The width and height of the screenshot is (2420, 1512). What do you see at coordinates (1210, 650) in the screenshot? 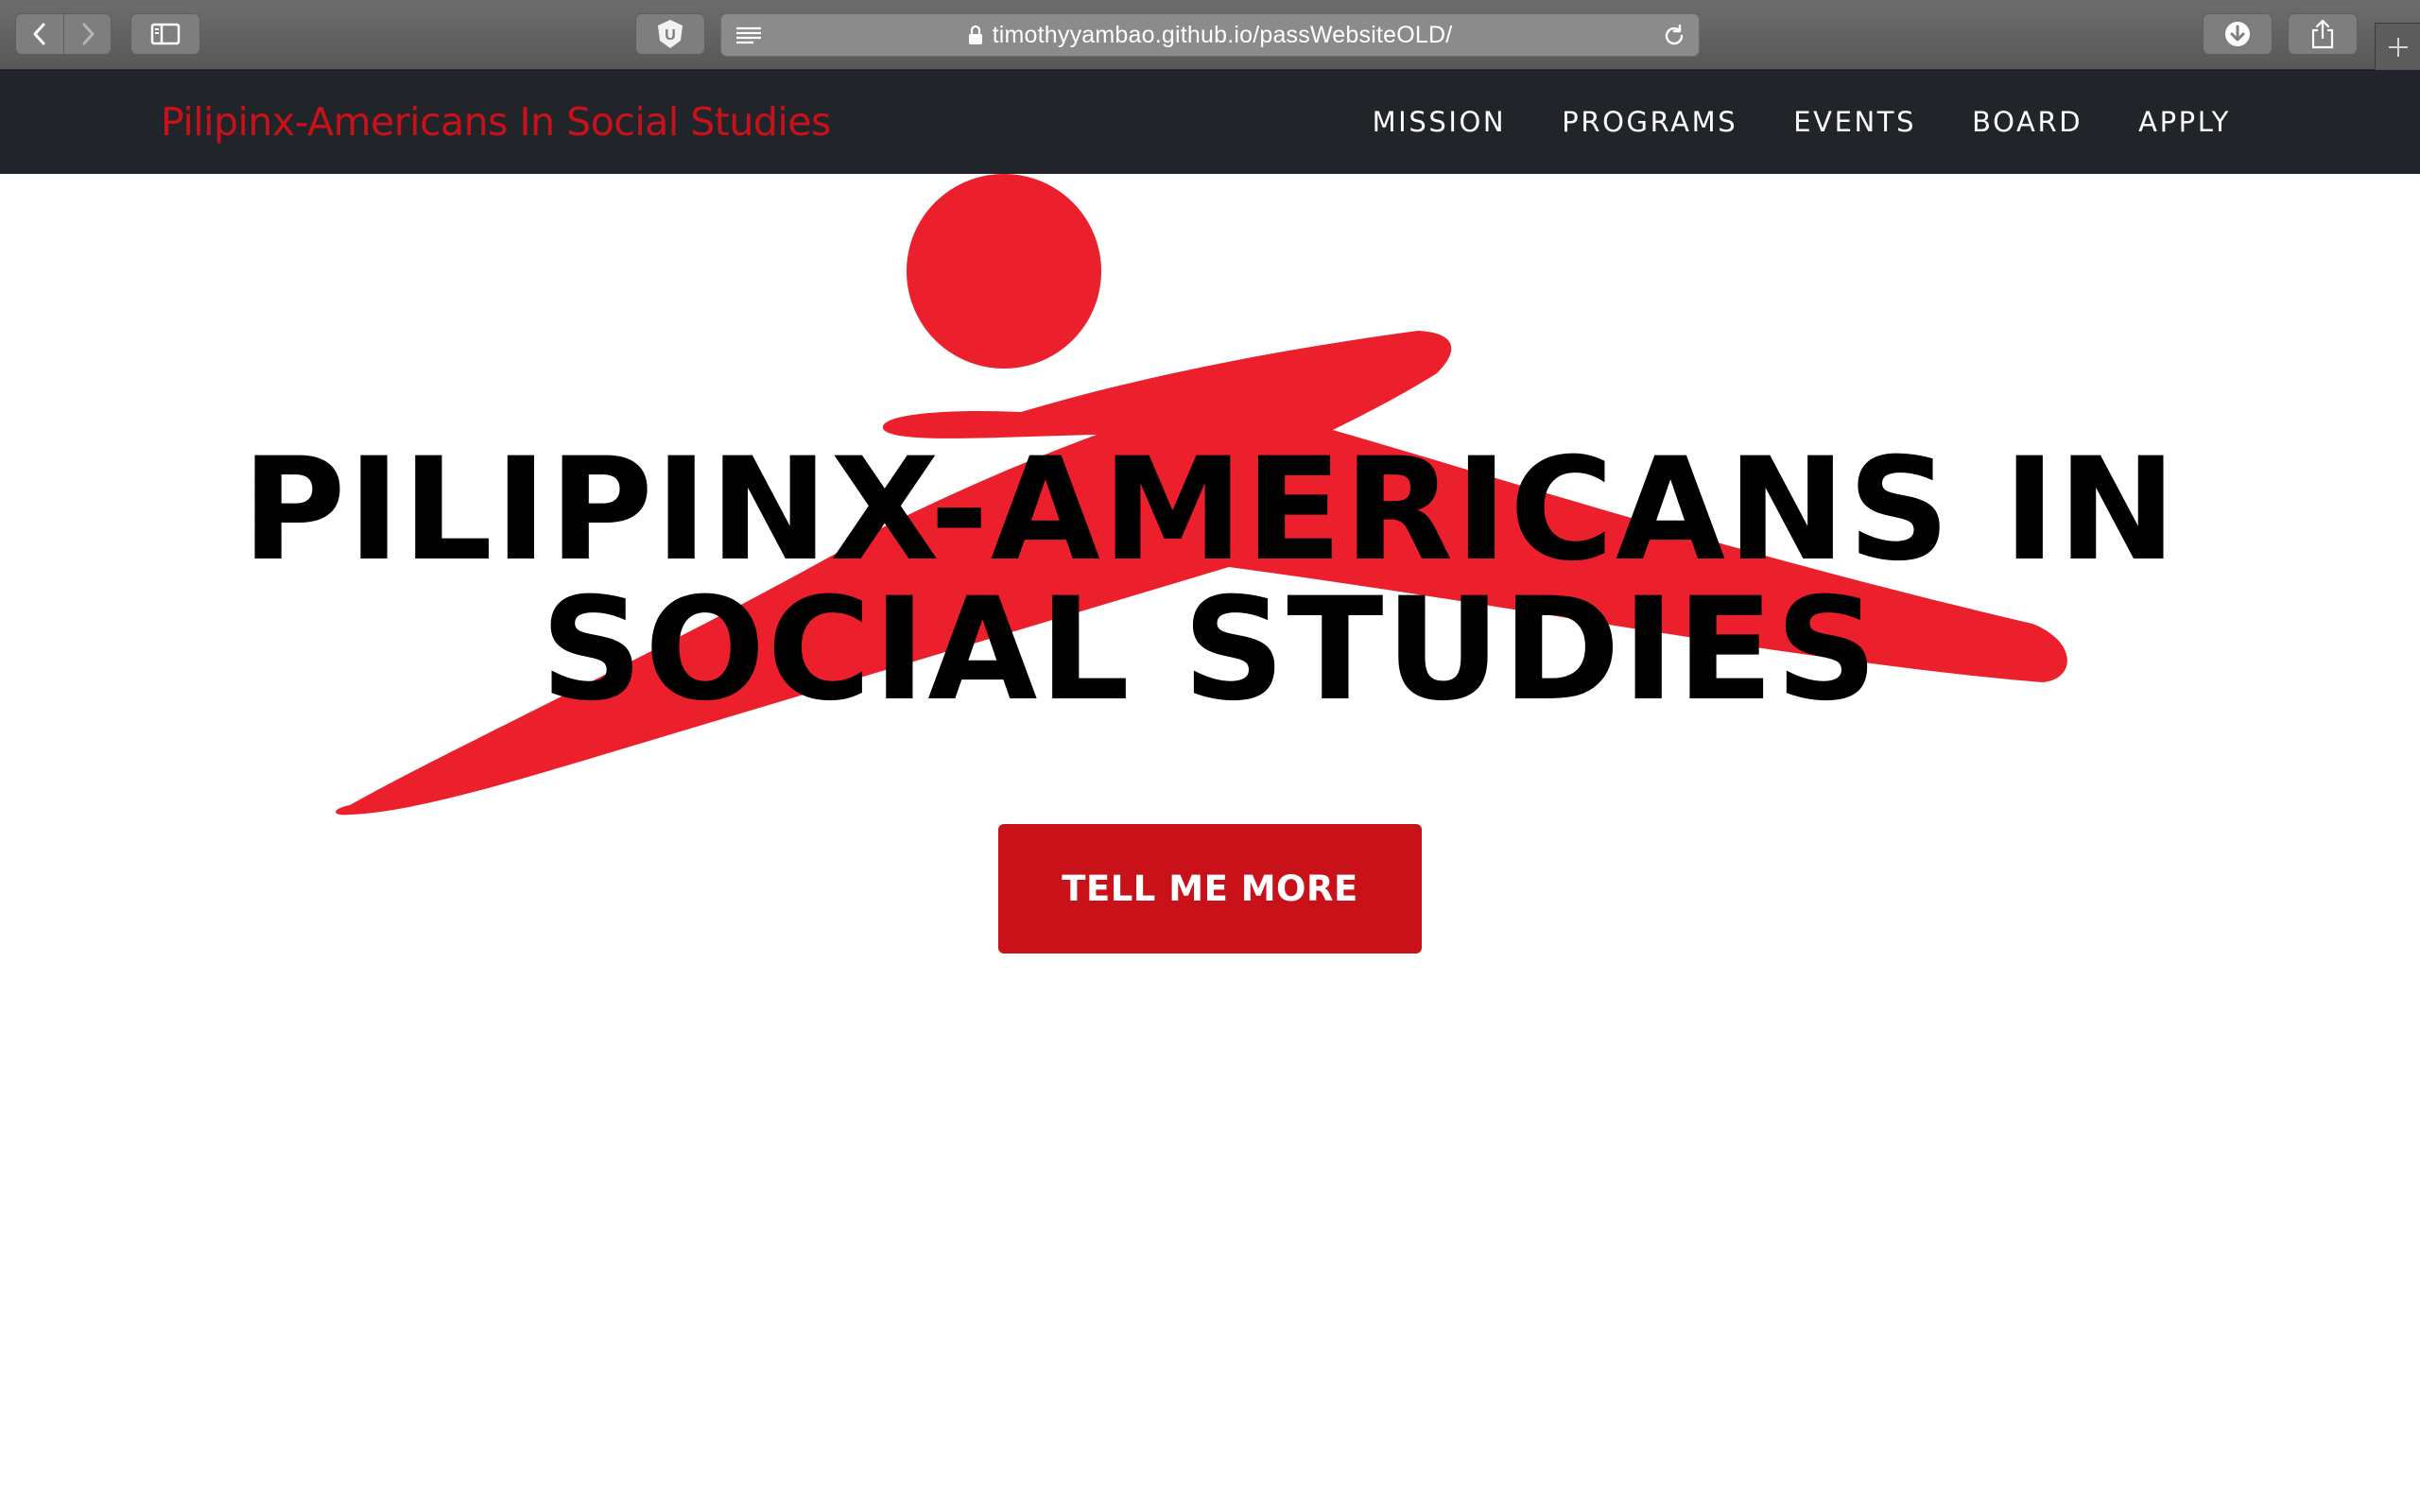
I see `hero-heading-line-2: SOCIAL STUDIES` at bounding box center [1210, 650].